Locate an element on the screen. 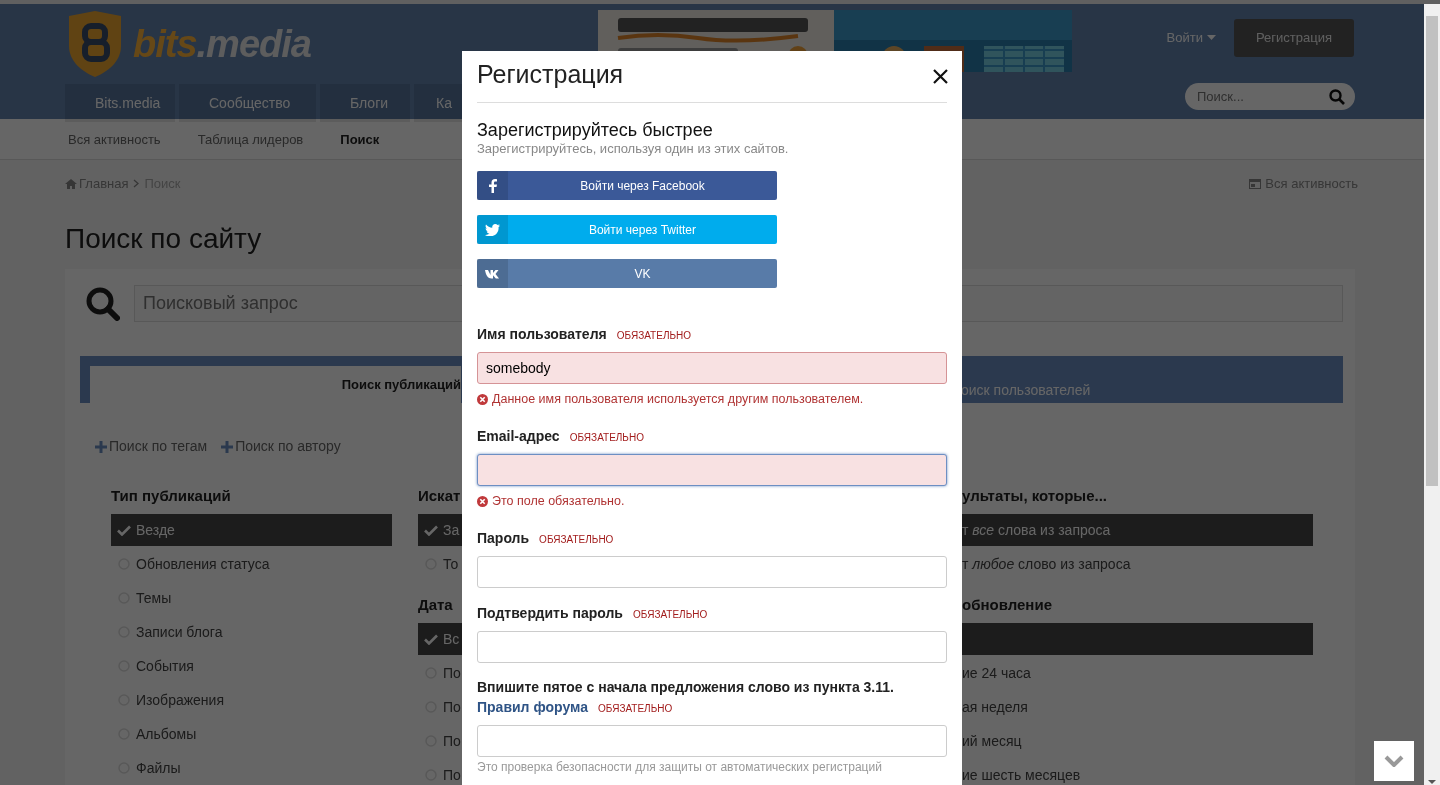 This screenshot has width=1440, height=785. close-button is located at coordinates (940, 76).